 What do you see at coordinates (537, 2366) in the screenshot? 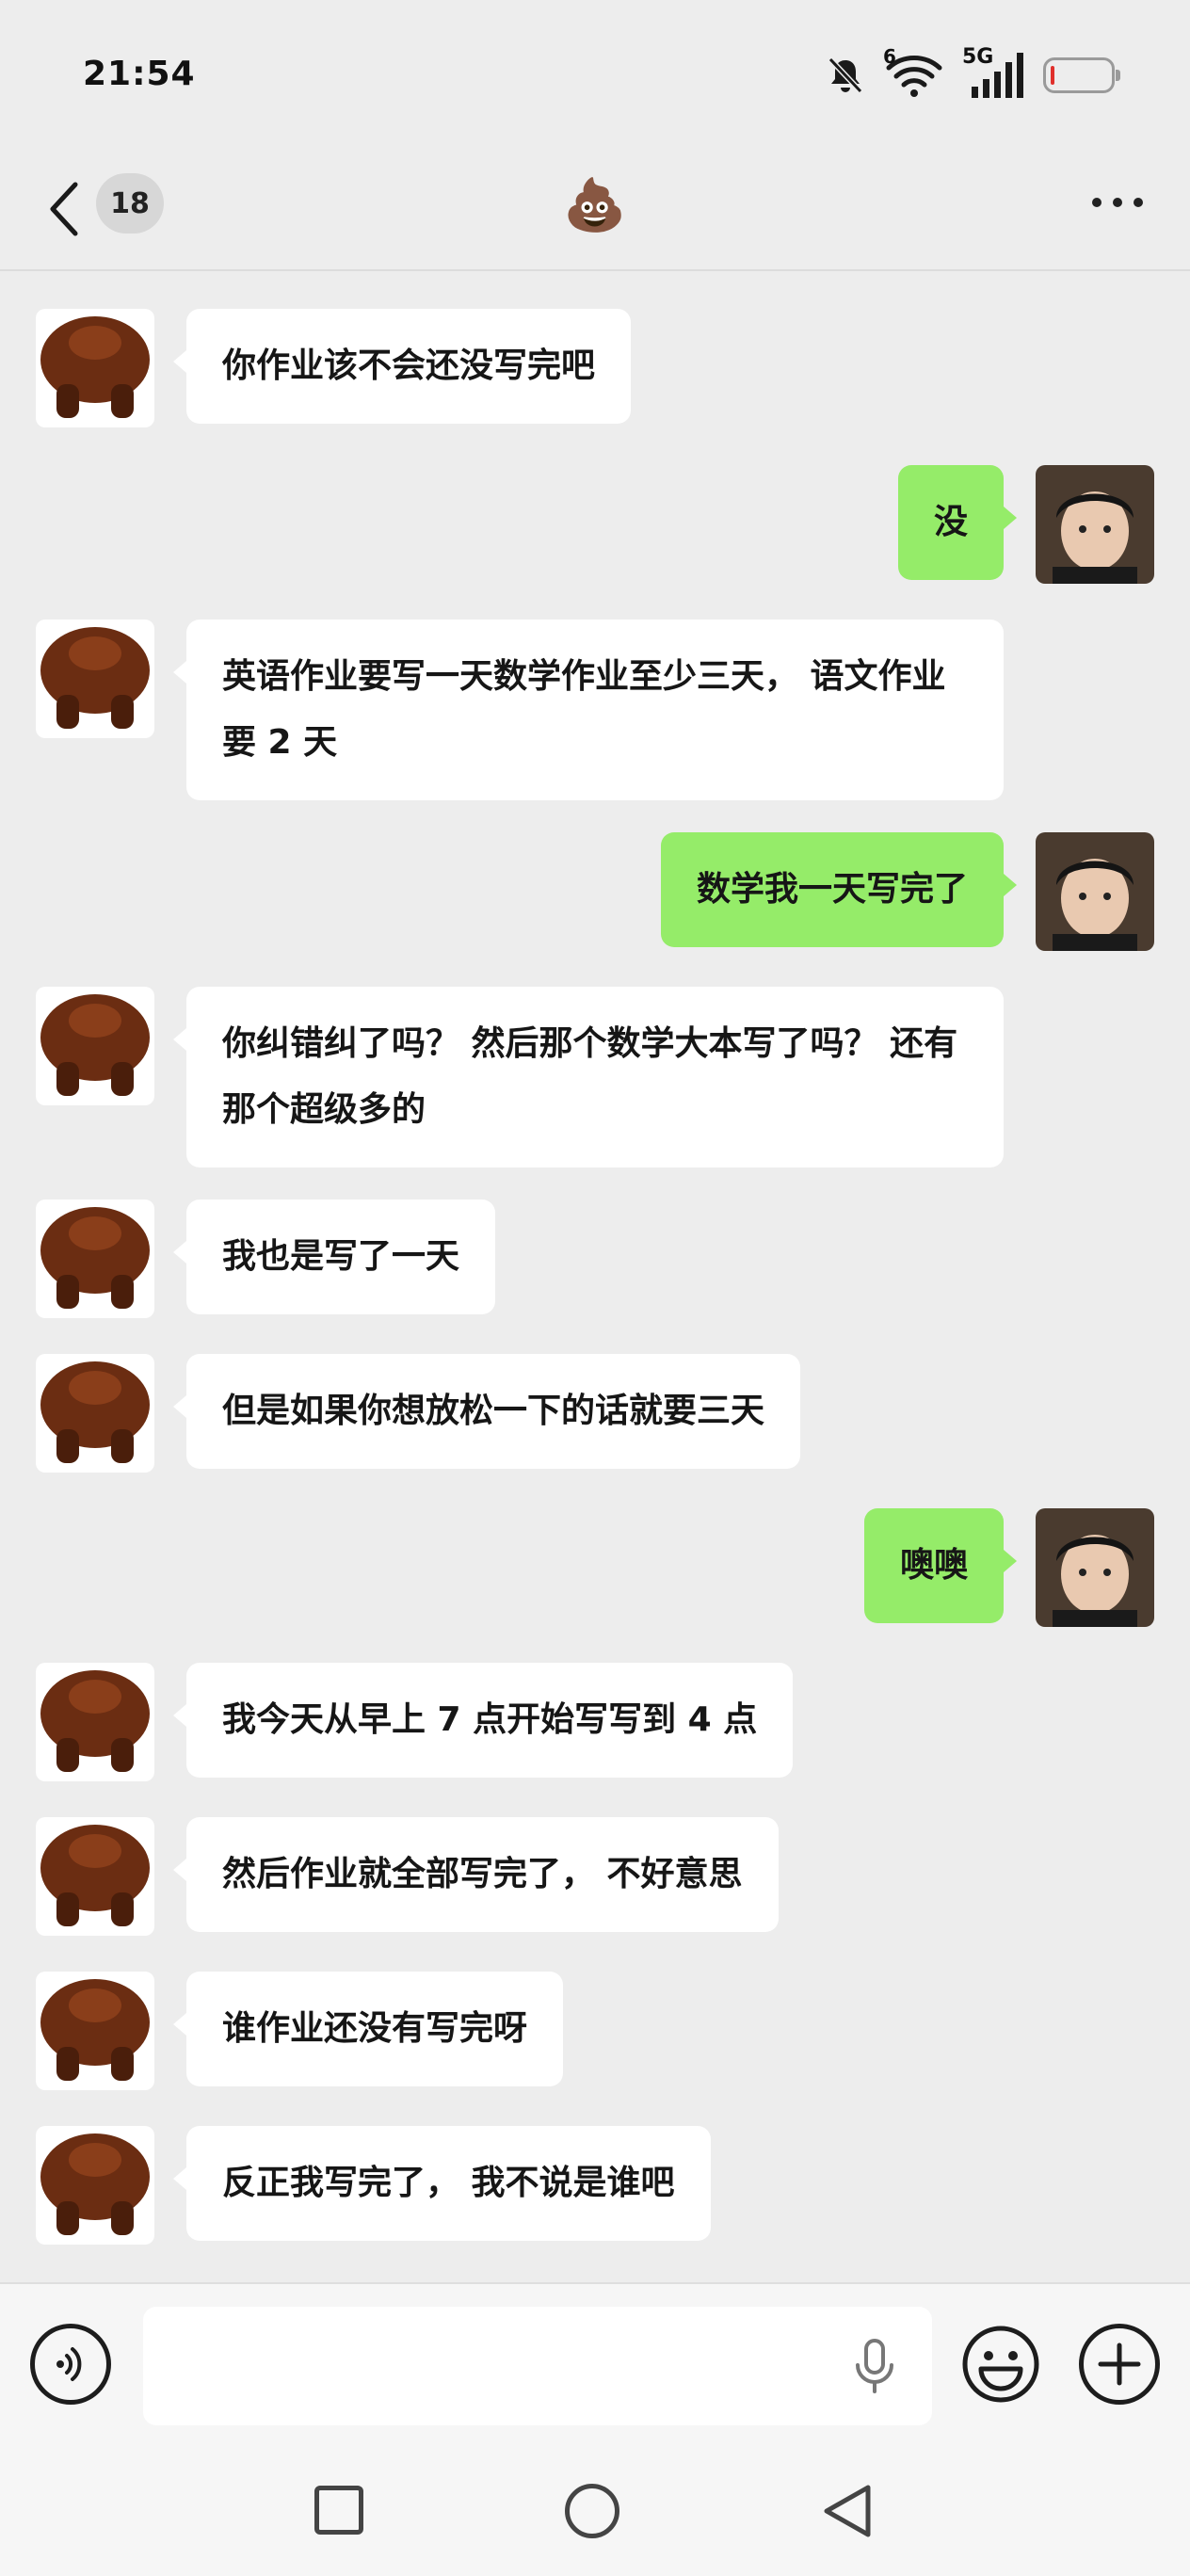
I see `message-input` at bounding box center [537, 2366].